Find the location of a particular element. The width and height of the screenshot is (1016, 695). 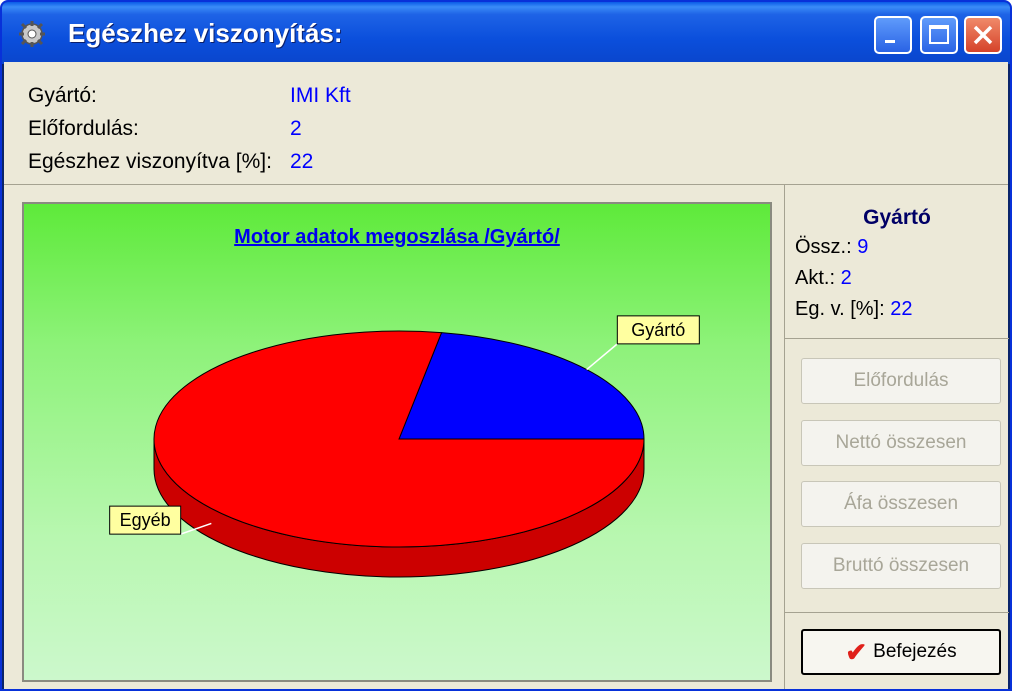

occurrence-button: Előfordulás is located at coordinates (901, 381).